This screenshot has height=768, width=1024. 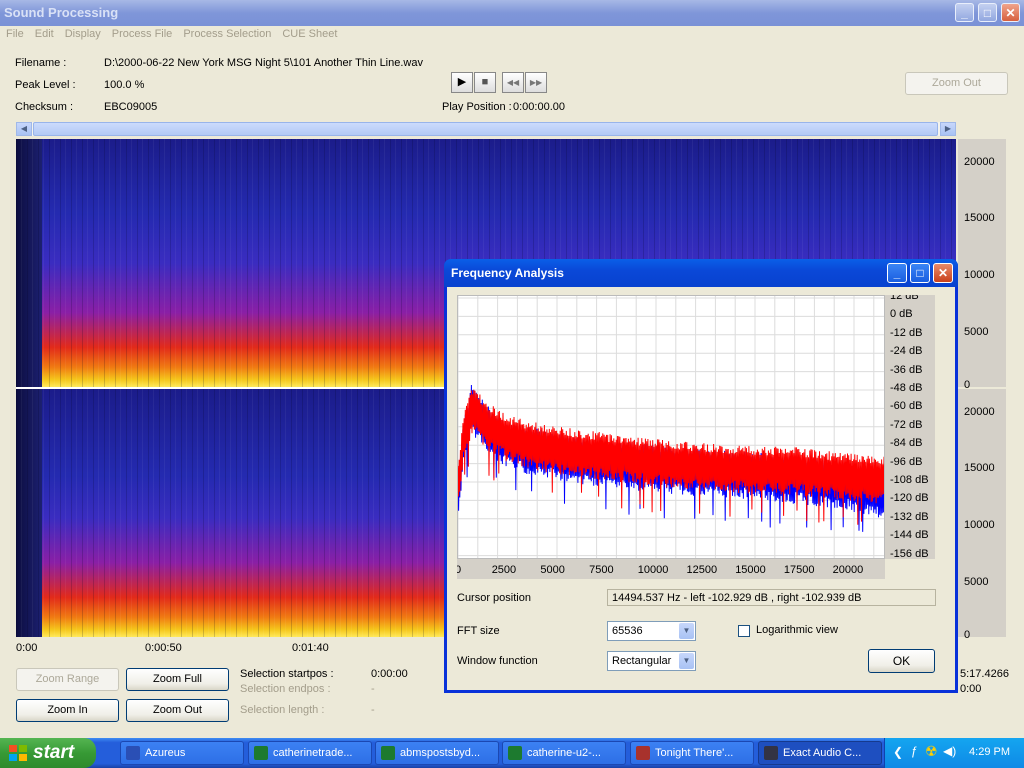 I want to click on time-tick: 0:00, so click(x=27, y=648).